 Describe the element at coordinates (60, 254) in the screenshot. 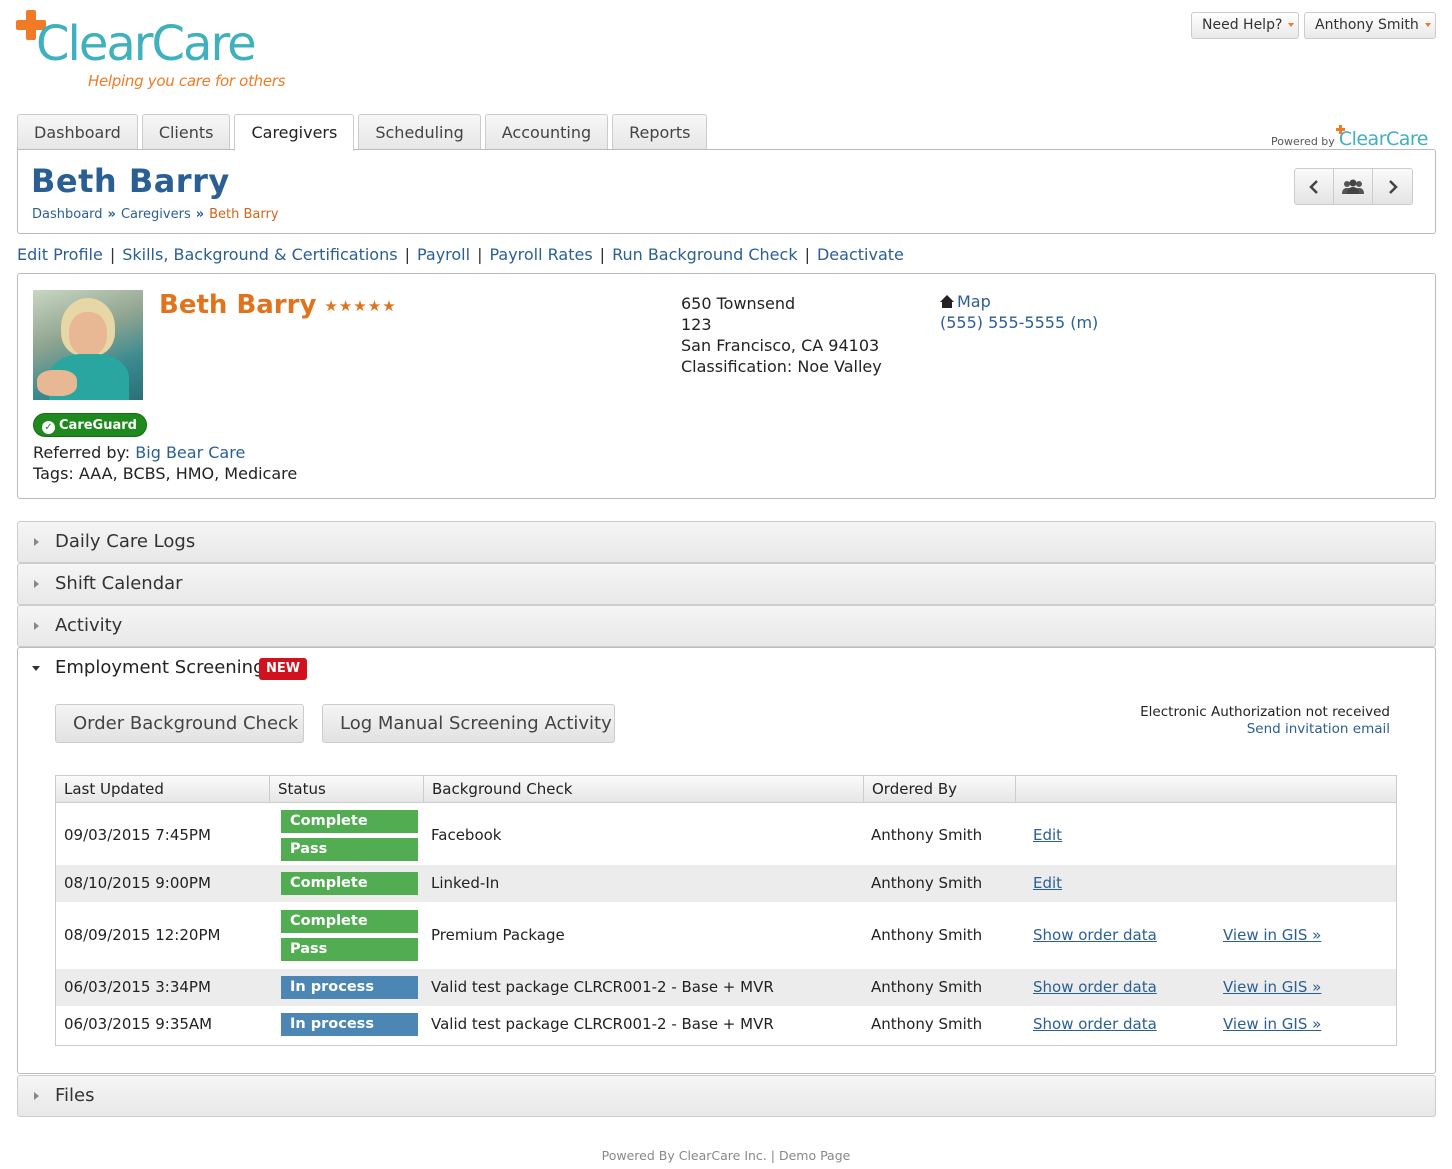

I see `edit-profile-link: Edit Profile` at that location.